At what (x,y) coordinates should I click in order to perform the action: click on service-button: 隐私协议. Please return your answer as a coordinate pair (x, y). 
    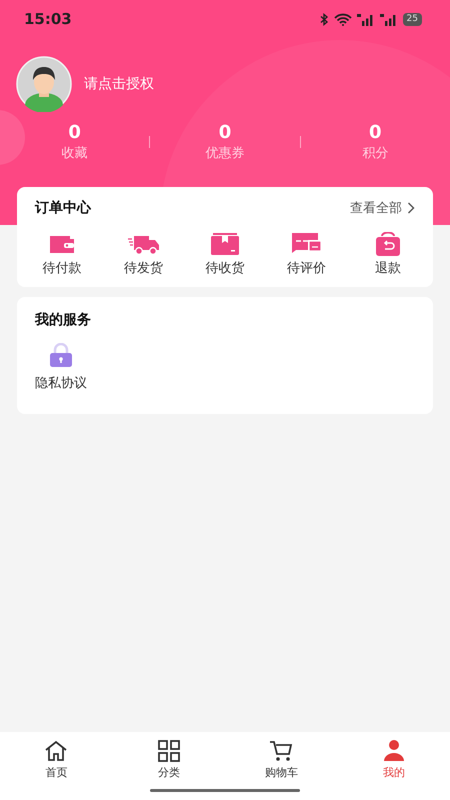
    Looking at the image, I should click on (61, 367).